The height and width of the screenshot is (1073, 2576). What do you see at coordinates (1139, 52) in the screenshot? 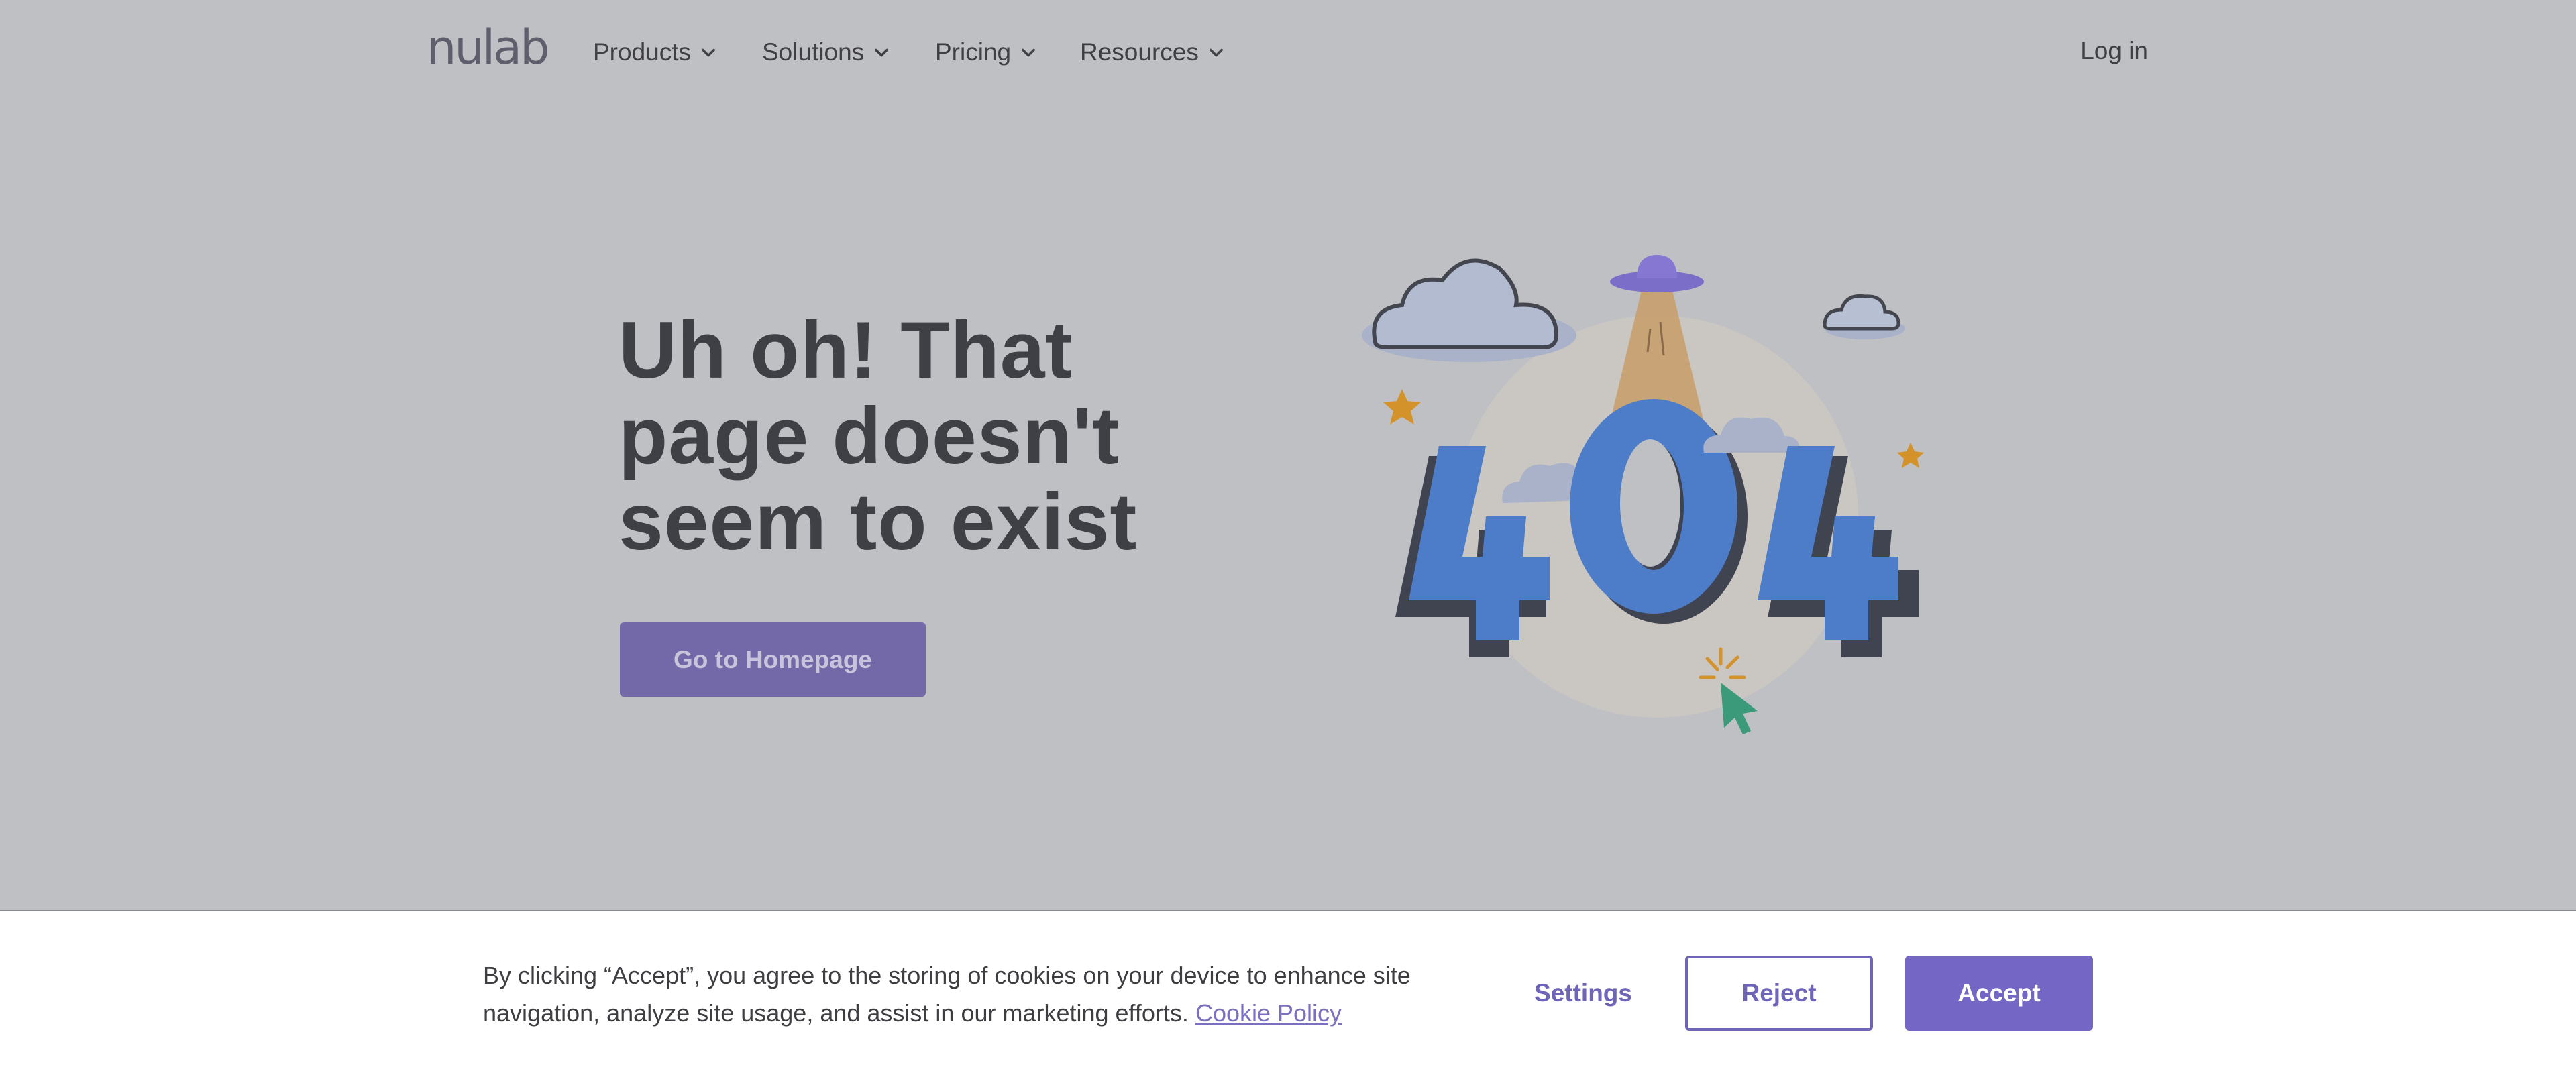
I see `nav-resources-label: Resources` at bounding box center [1139, 52].